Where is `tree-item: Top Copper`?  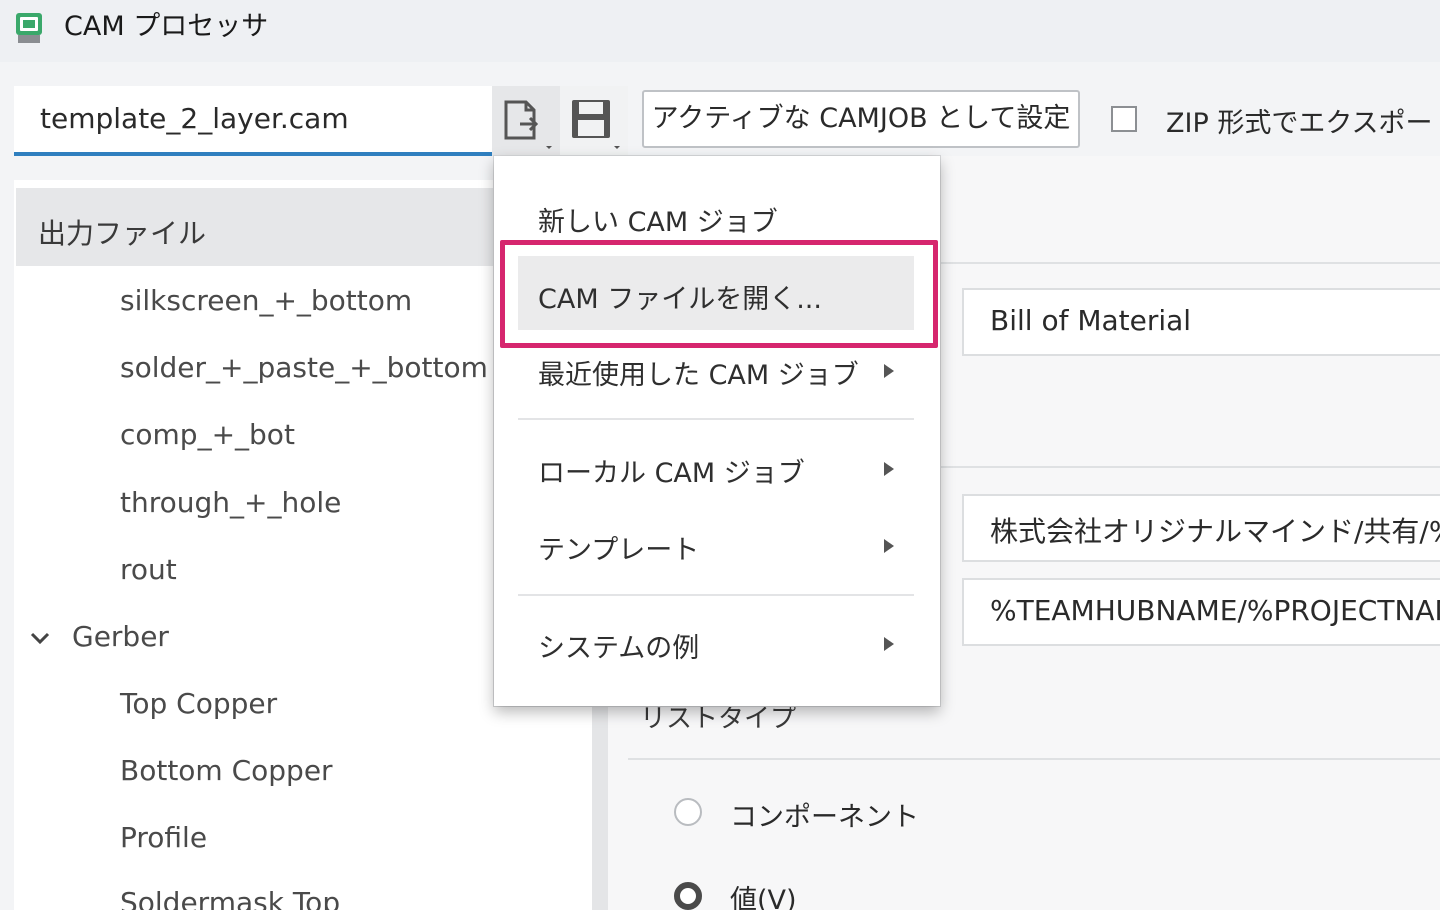
tree-item: Top Copper is located at coordinates (198, 703).